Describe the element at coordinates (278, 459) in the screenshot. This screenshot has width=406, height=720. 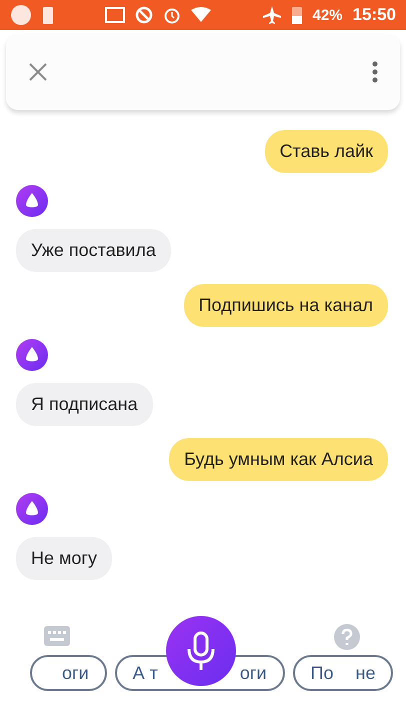
I see `user-message: Будь умным как Алсиа` at that location.